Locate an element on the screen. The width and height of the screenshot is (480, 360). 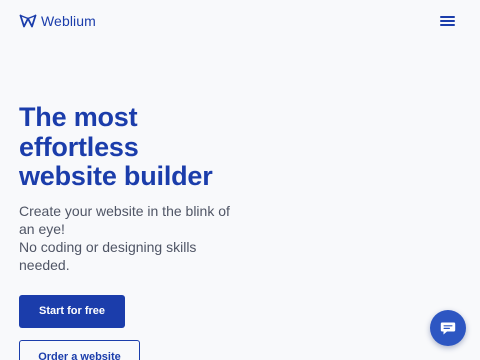
weblium-logo-icon is located at coordinates (28, 21).